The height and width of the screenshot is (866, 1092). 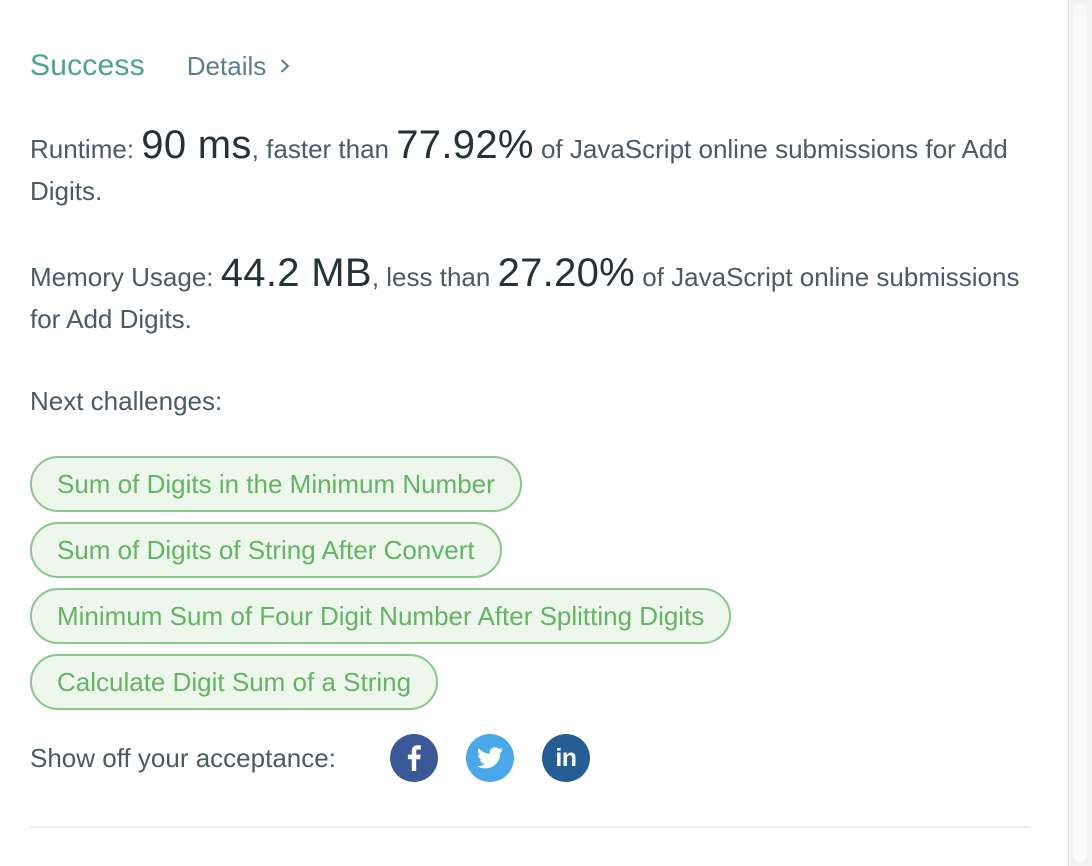 What do you see at coordinates (431, 277) in the screenshot?
I see `memory-comparison: , less than` at bounding box center [431, 277].